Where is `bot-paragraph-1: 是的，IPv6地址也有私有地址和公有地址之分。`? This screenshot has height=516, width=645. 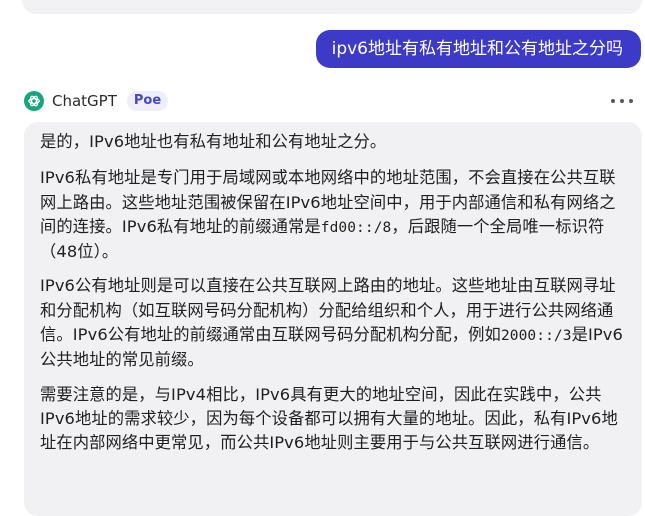
bot-paragraph-1: 是的，IPv6地址也有私有地址和公有地址之分。 is located at coordinates (213, 141).